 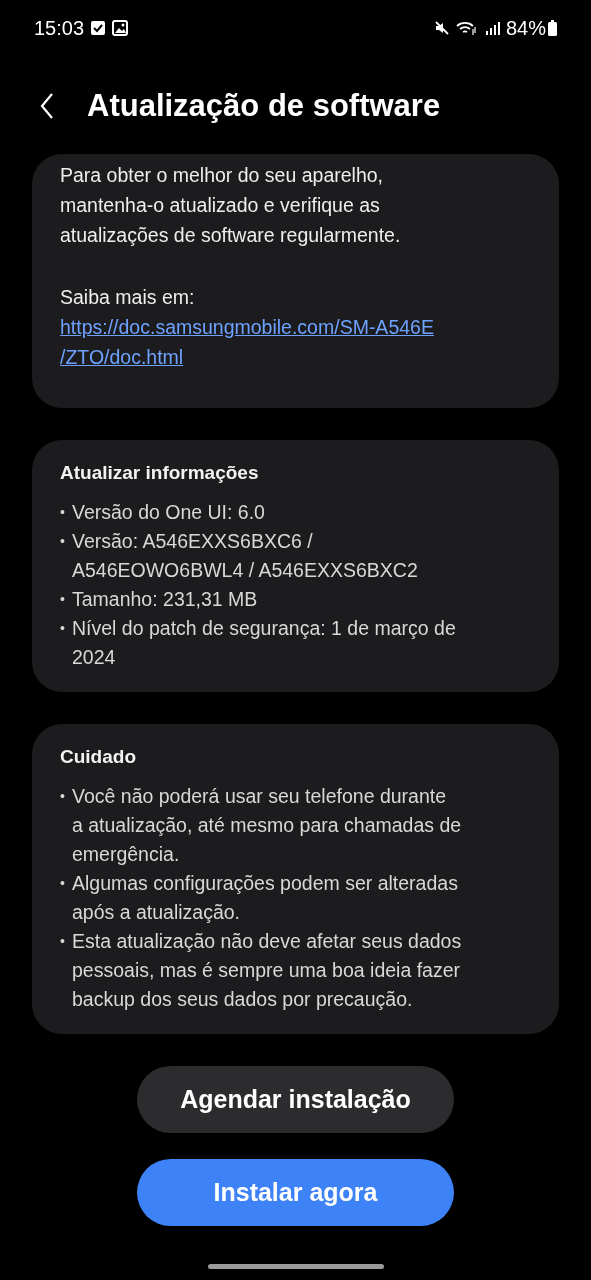 What do you see at coordinates (267, 825) in the screenshot?
I see `bullet-text: Você não poderá usar seu telefone durante a atualização, até mesmo para chamadas de emergência.` at bounding box center [267, 825].